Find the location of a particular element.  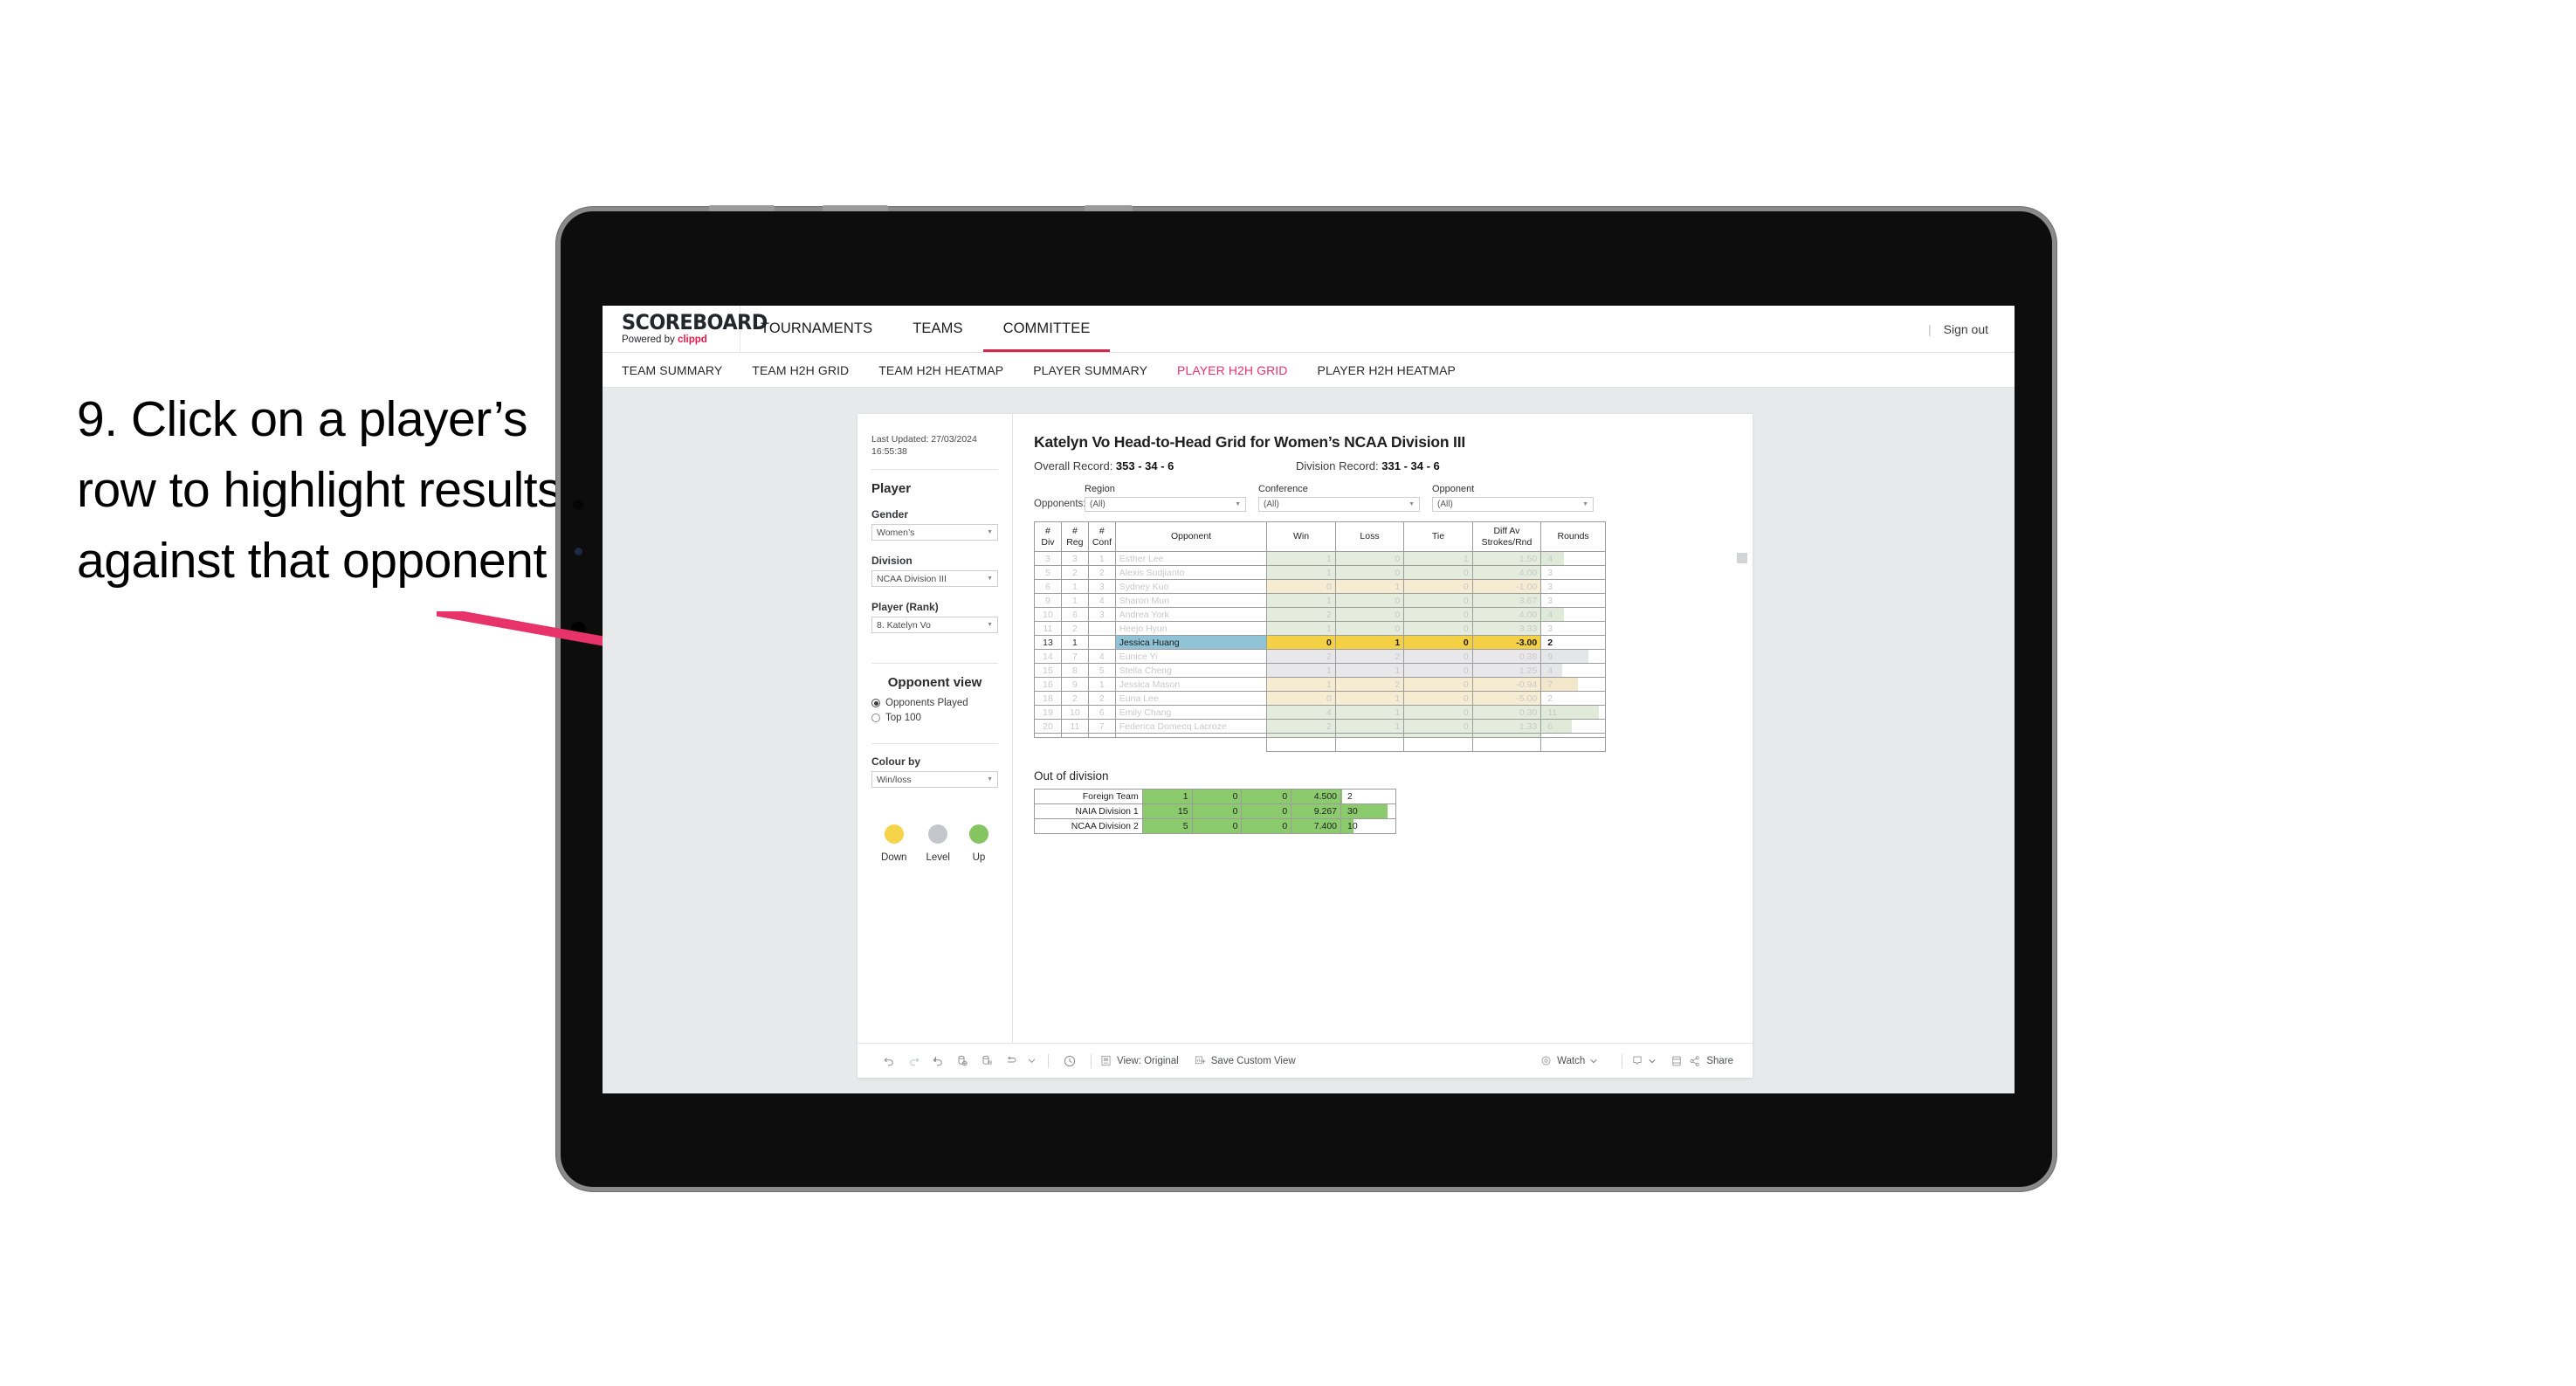

brand-logo: SCOREBOARD Powered by clippd is located at coordinates (685, 329).